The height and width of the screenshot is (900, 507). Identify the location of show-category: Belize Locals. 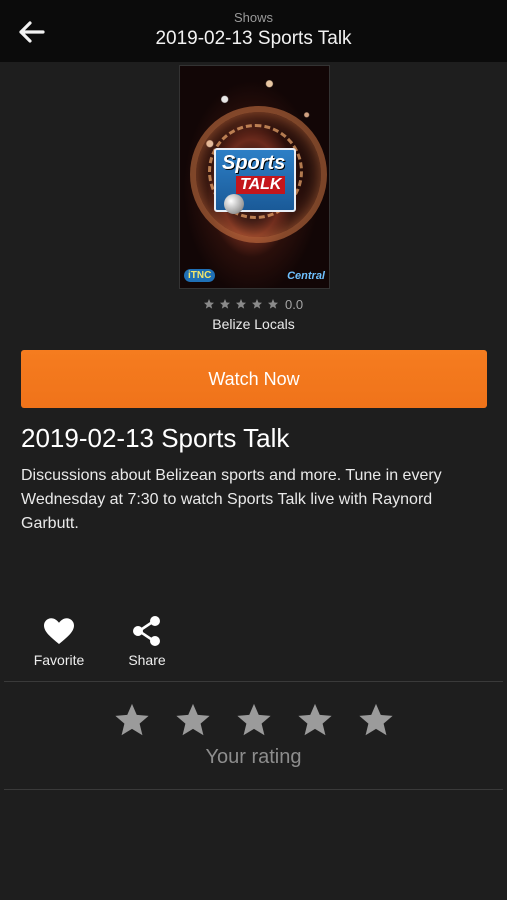
(253, 324).